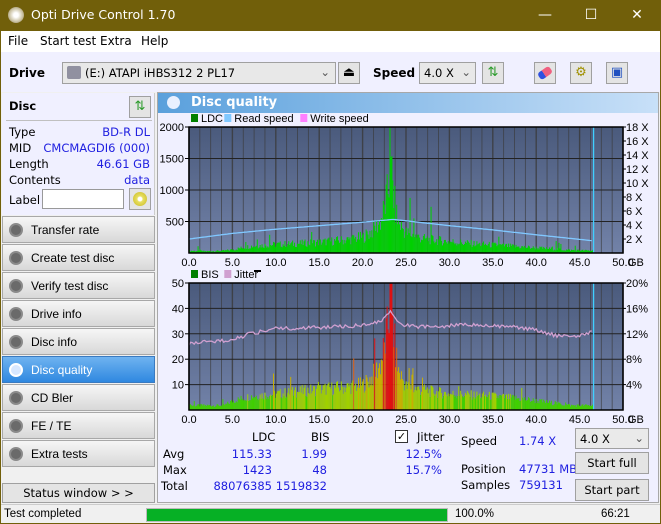  I want to click on y2-tick-label: 12%, so click(637, 335).